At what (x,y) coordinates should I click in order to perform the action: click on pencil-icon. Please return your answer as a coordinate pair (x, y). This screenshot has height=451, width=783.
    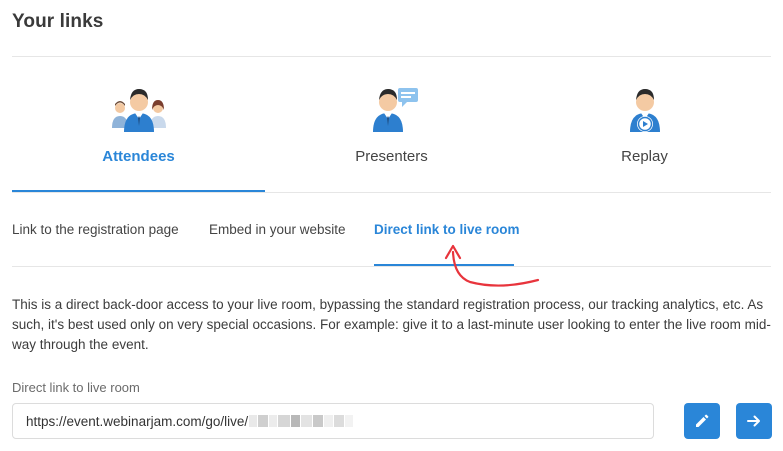
    Looking at the image, I should click on (702, 420).